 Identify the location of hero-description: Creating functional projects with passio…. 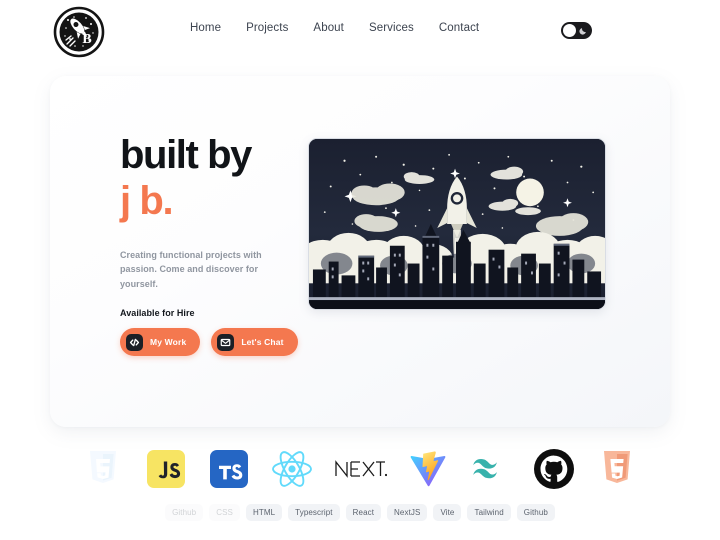
(191, 269).